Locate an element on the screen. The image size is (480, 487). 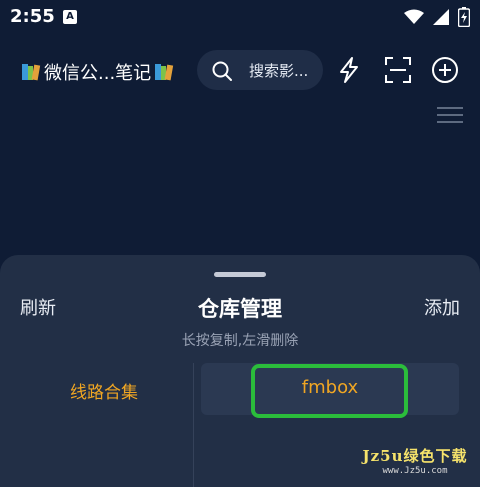
signal-icon is located at coordinates (441, 17).